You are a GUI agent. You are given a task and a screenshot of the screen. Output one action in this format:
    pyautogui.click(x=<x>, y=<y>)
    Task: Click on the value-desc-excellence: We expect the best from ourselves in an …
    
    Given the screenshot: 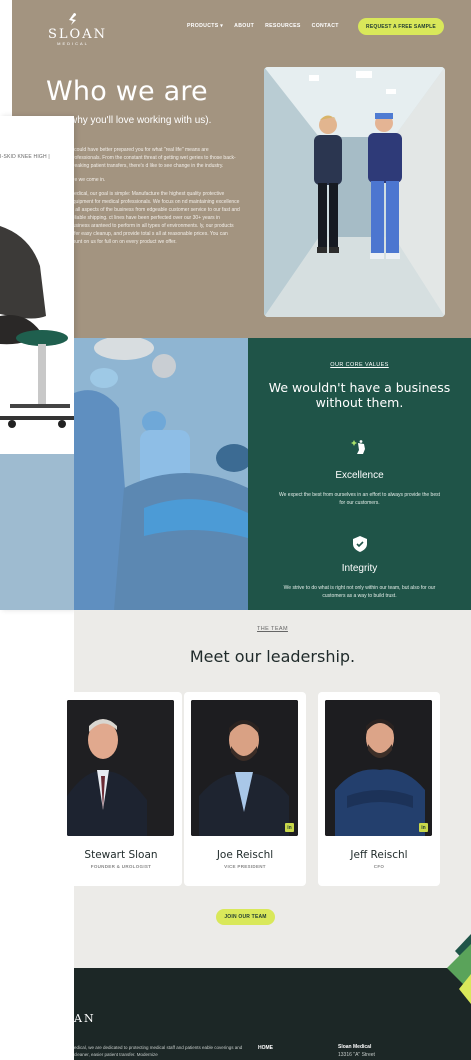 What is the action you would take?
    pyautogui.click(x=359, y=499)
    